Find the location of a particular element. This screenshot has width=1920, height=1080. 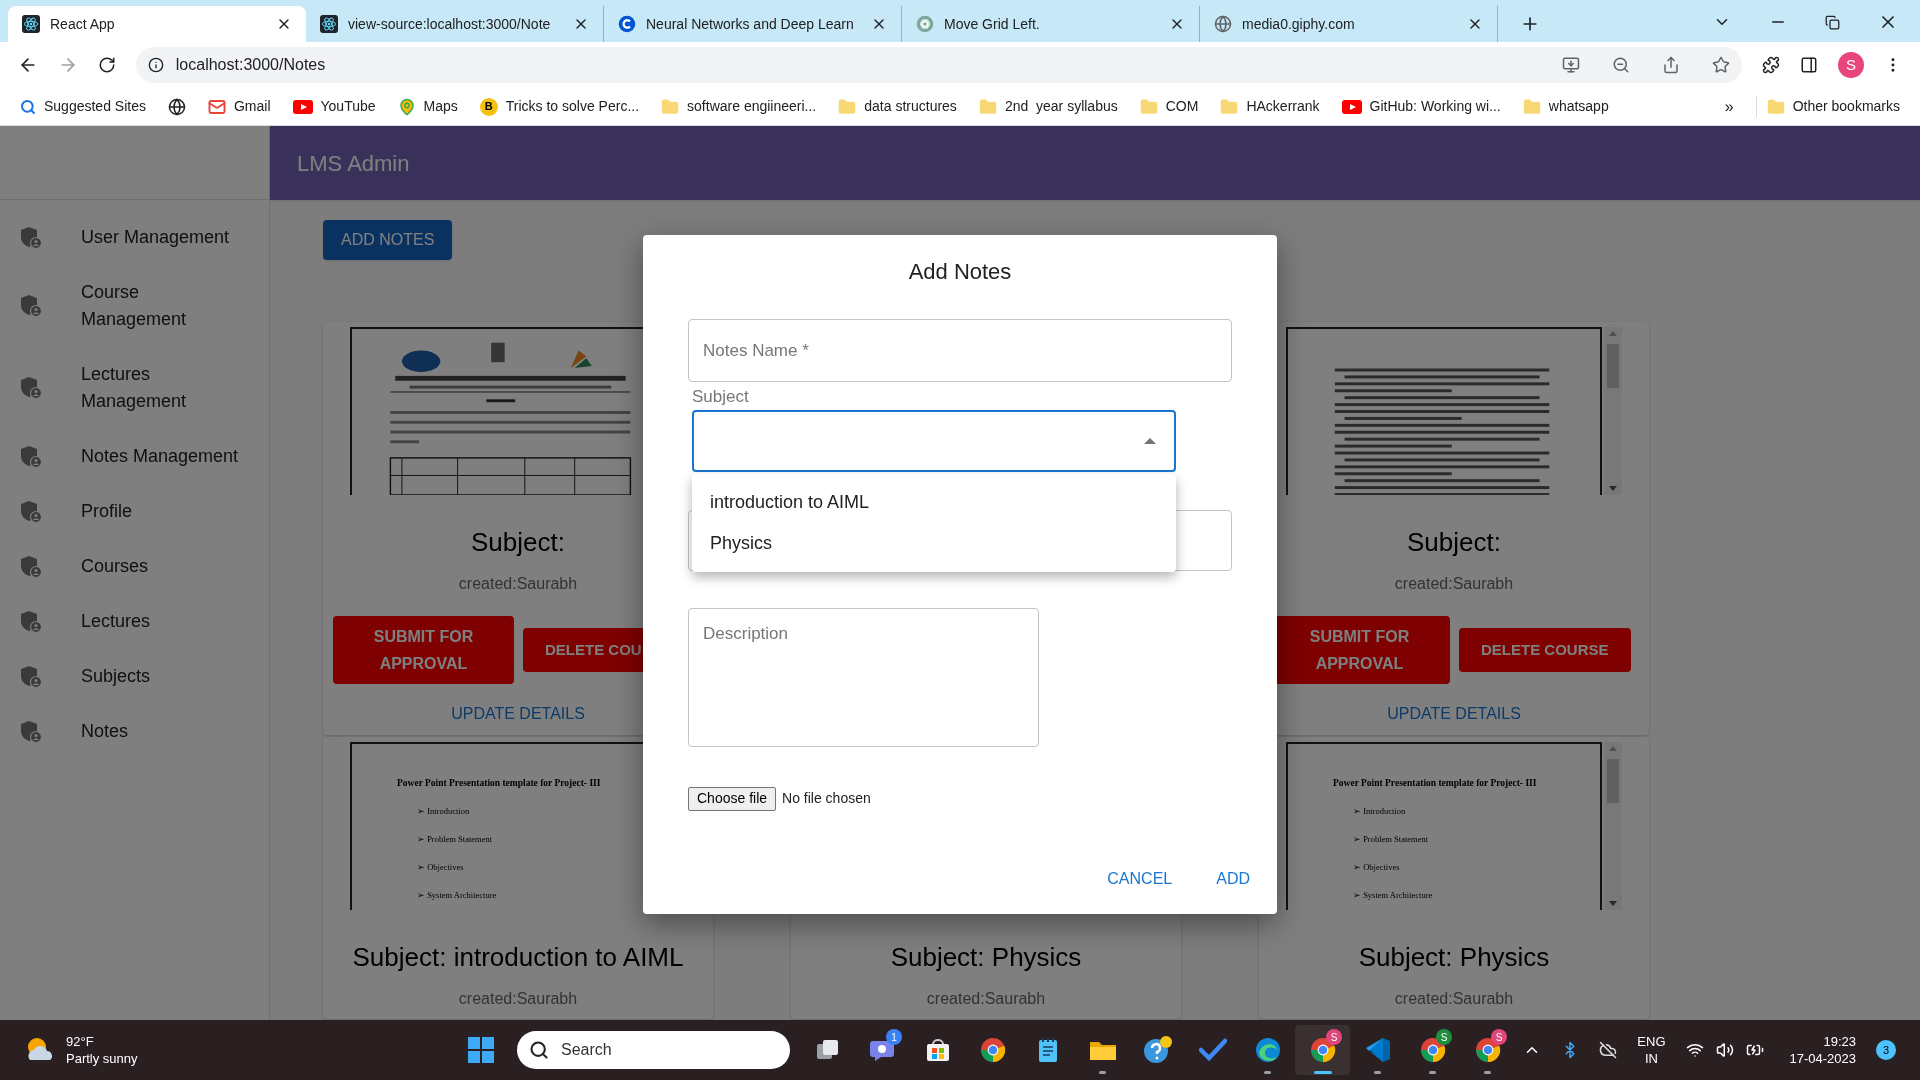

share-icon is located at coordinates (1671, 65).